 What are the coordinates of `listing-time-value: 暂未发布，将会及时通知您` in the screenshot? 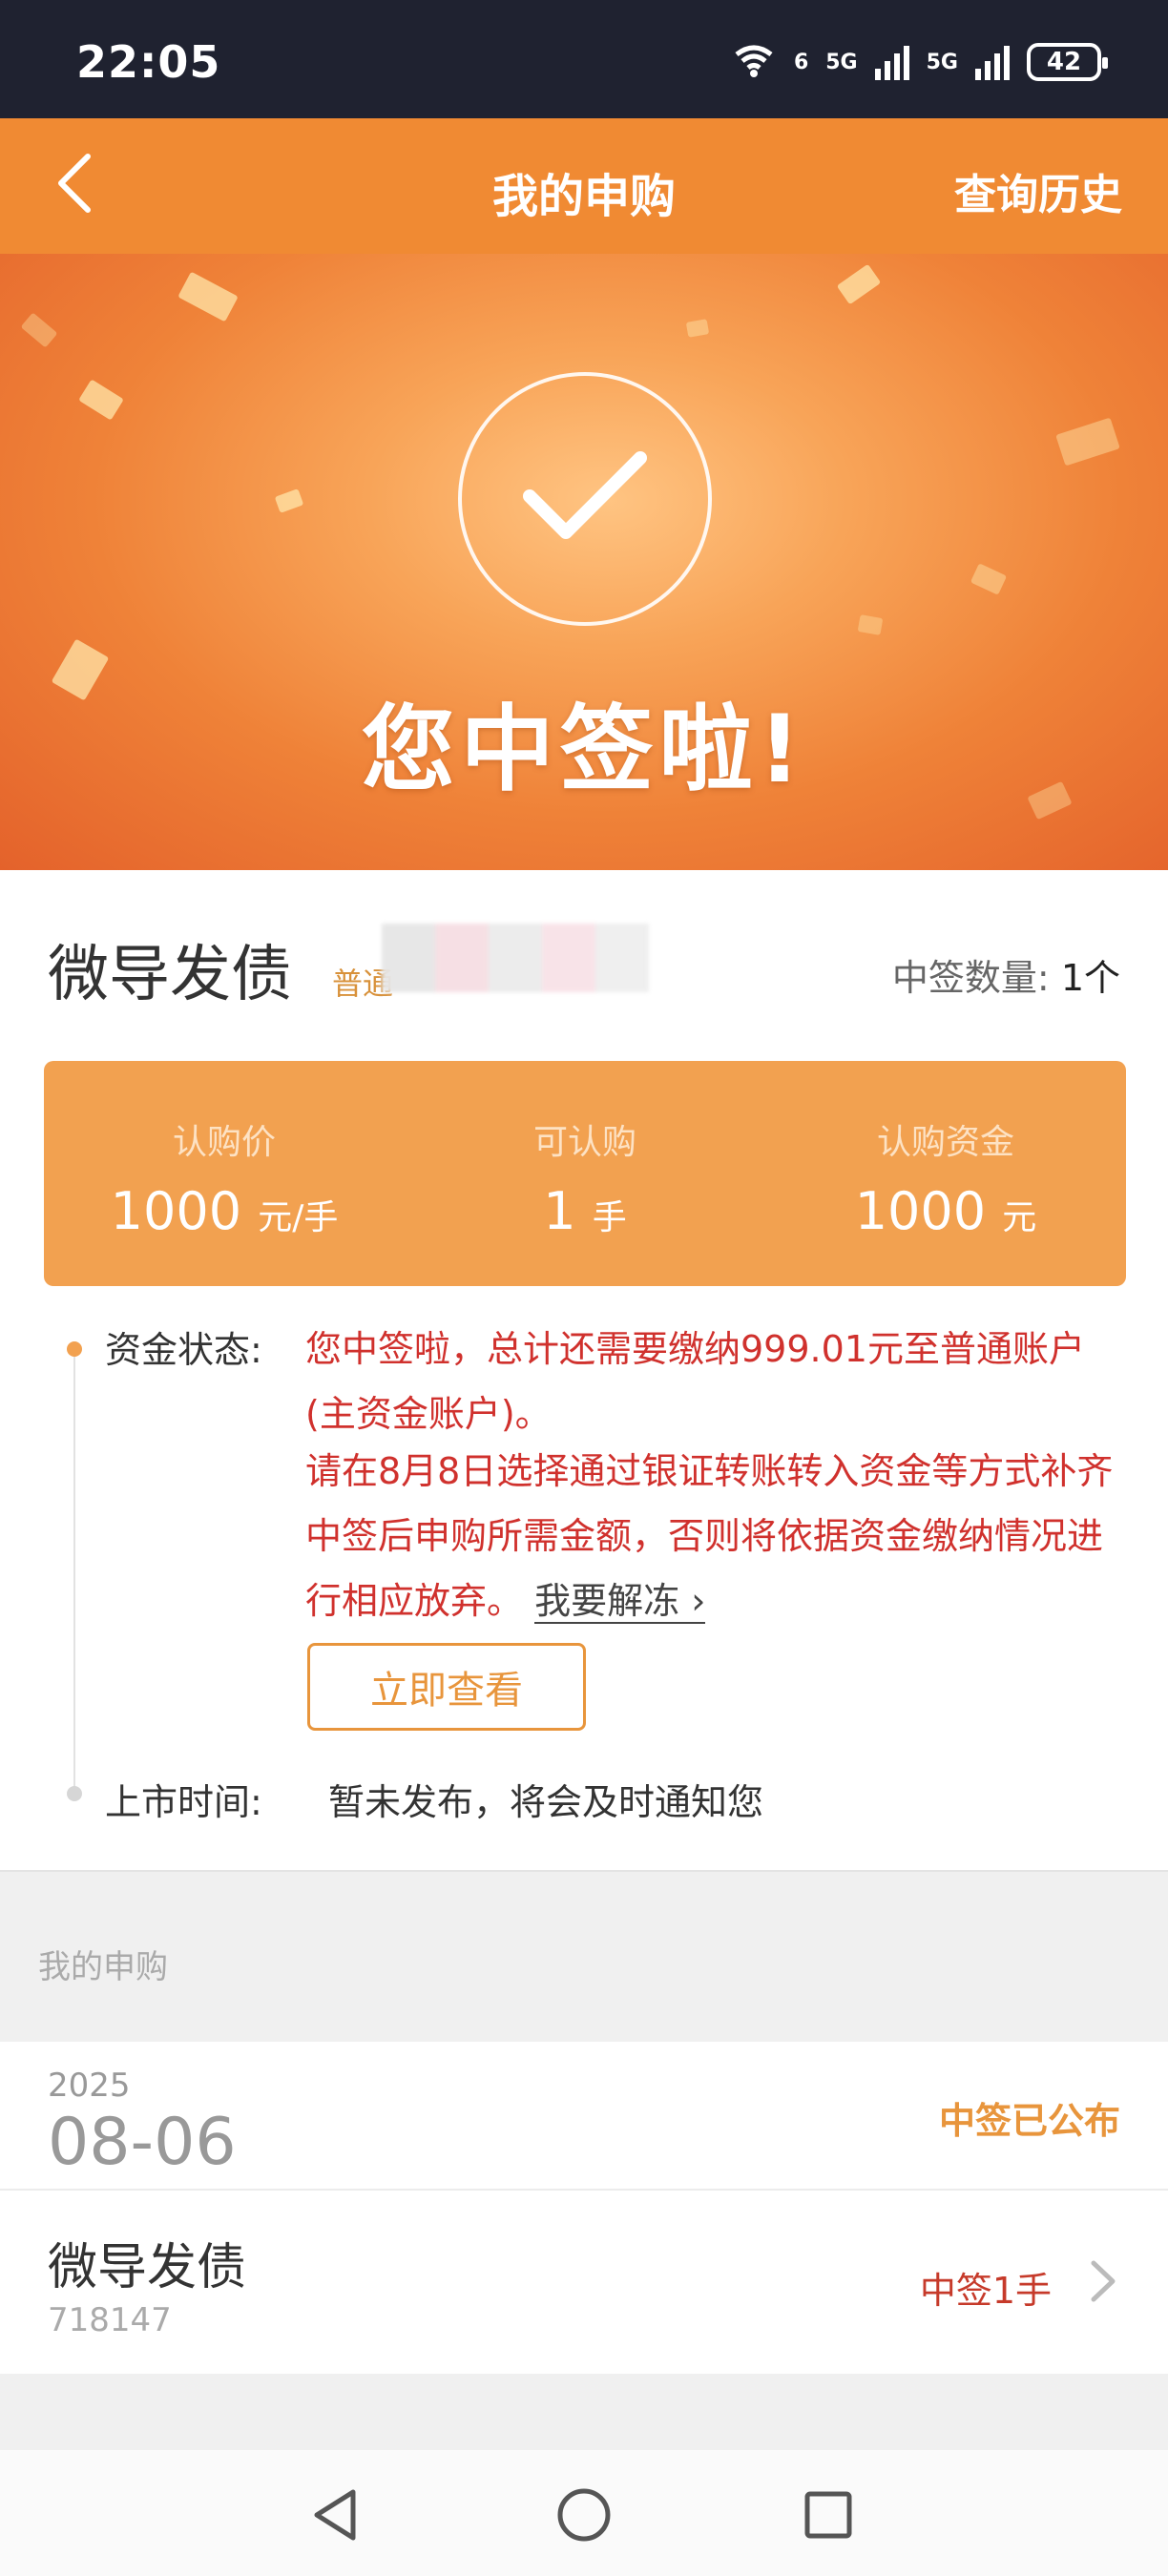 It's located at (546, 1802).